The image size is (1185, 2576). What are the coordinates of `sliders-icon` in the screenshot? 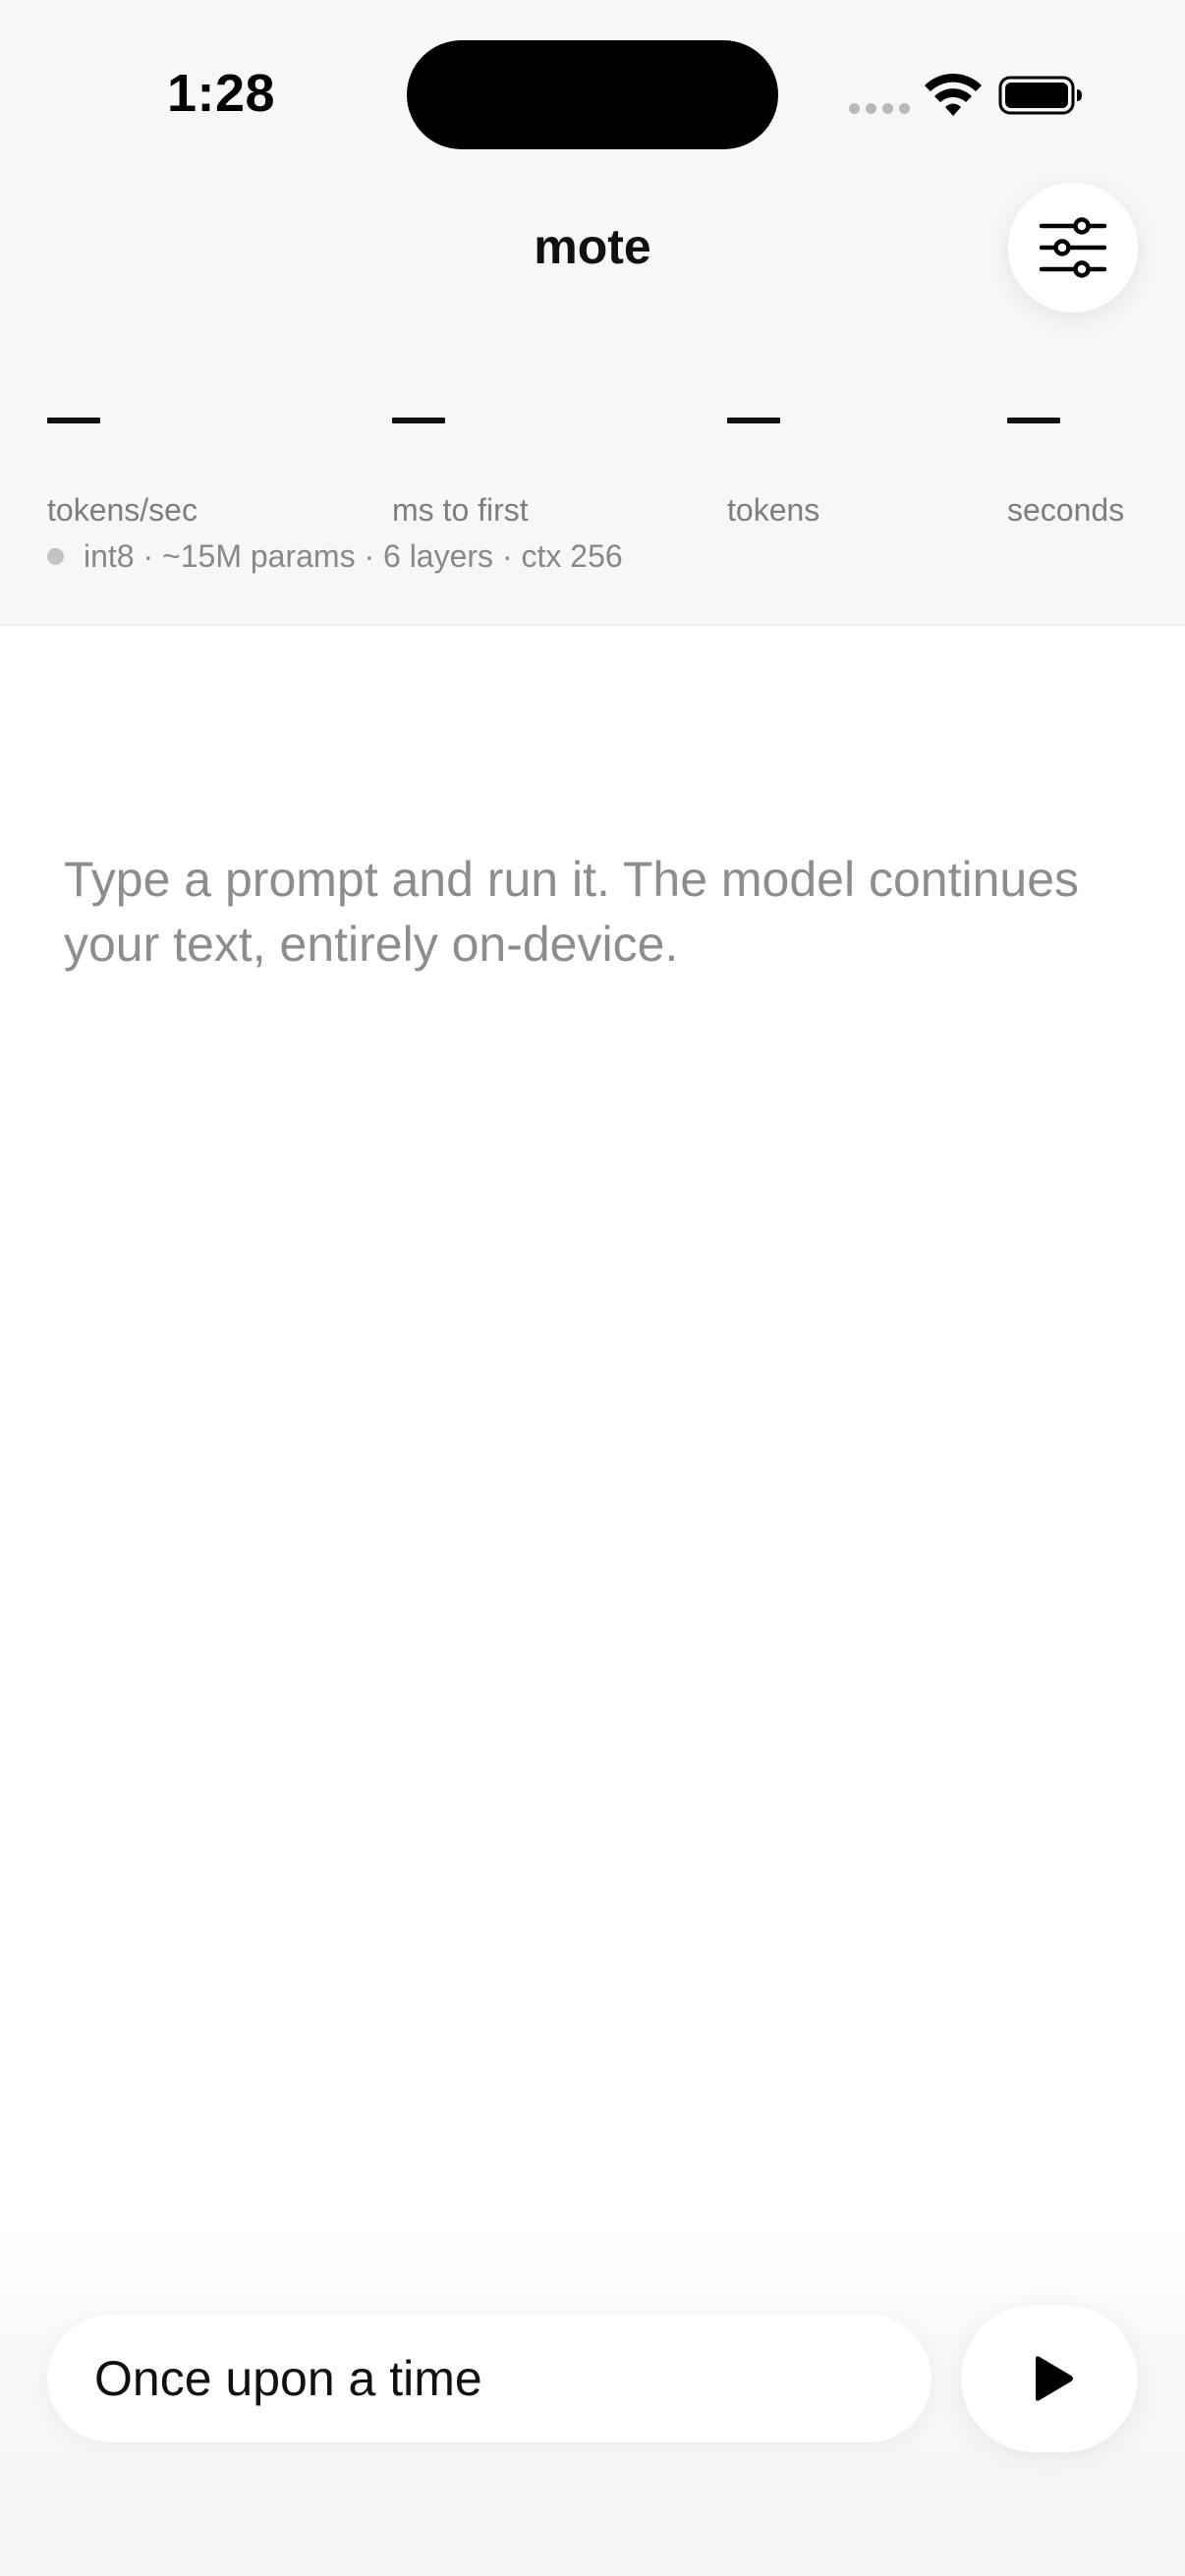 It's located at (1073, 247).